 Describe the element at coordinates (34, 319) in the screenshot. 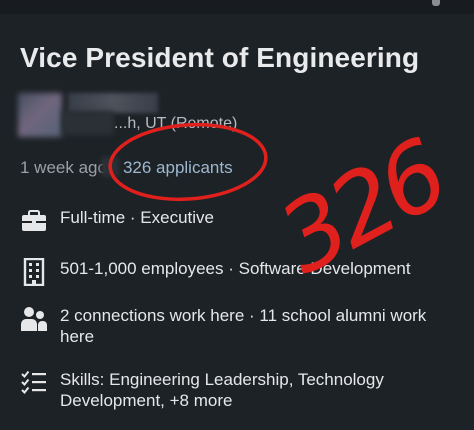

I see `people-icon` at that location.